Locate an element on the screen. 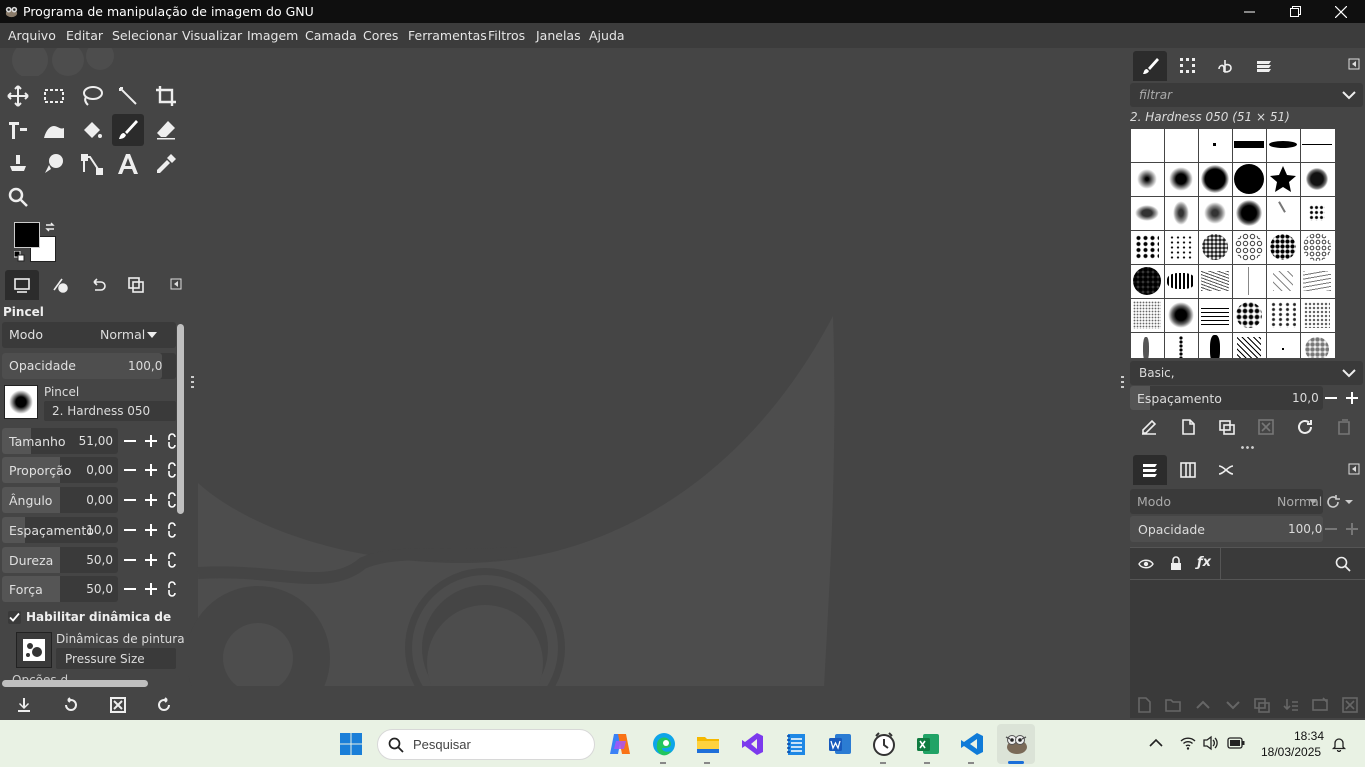 Image resolution: width=1365 pixels, height=767 pixels. maximize-button is located at coordinates (1295, 11).